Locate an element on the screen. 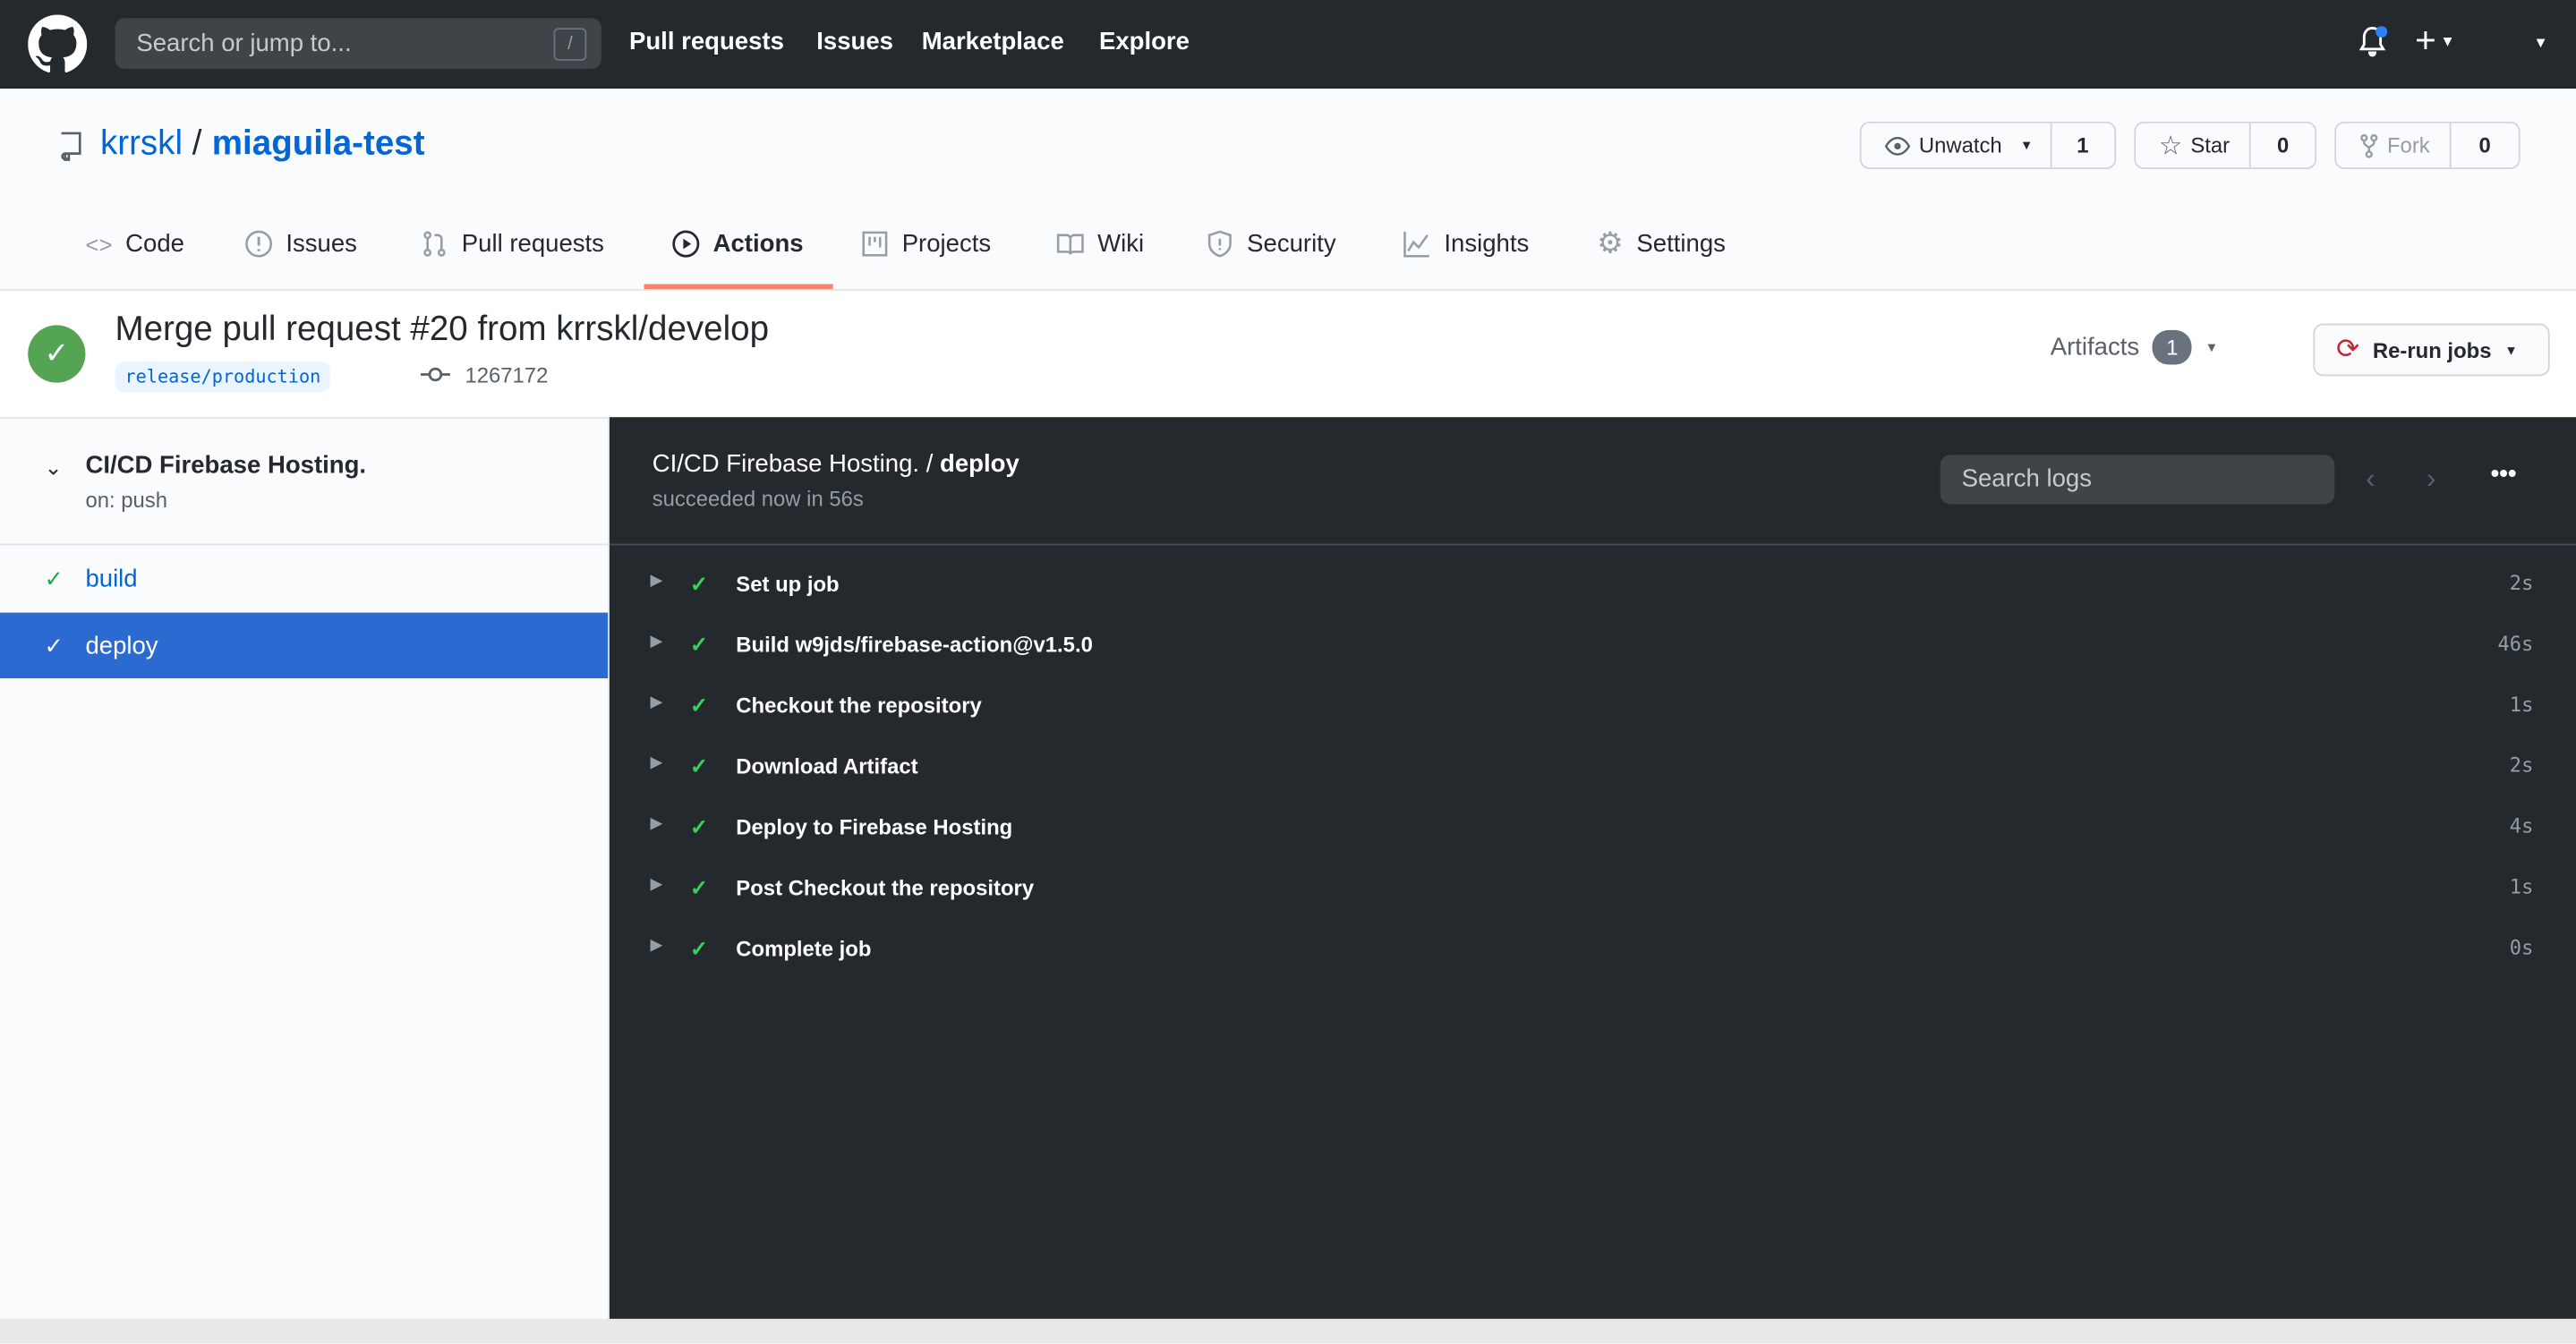  step-duration: 4s is located at coordinates (2521, 826).